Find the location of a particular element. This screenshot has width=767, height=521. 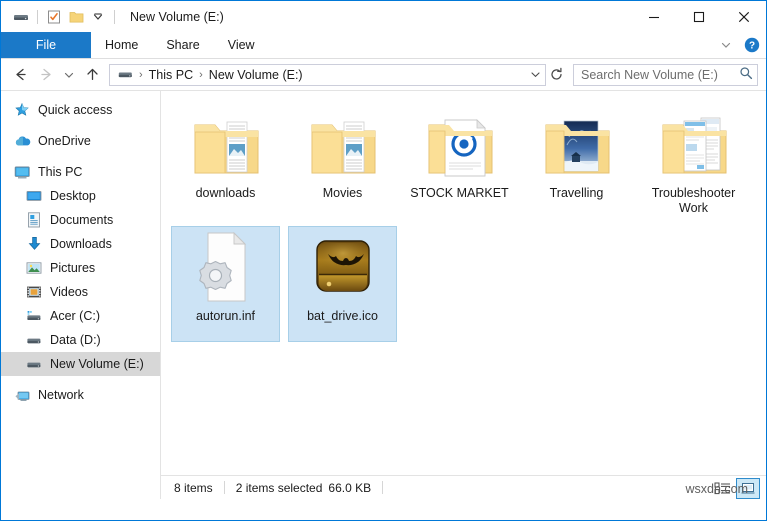

desktop-icon is located at coordinates (34, 196).